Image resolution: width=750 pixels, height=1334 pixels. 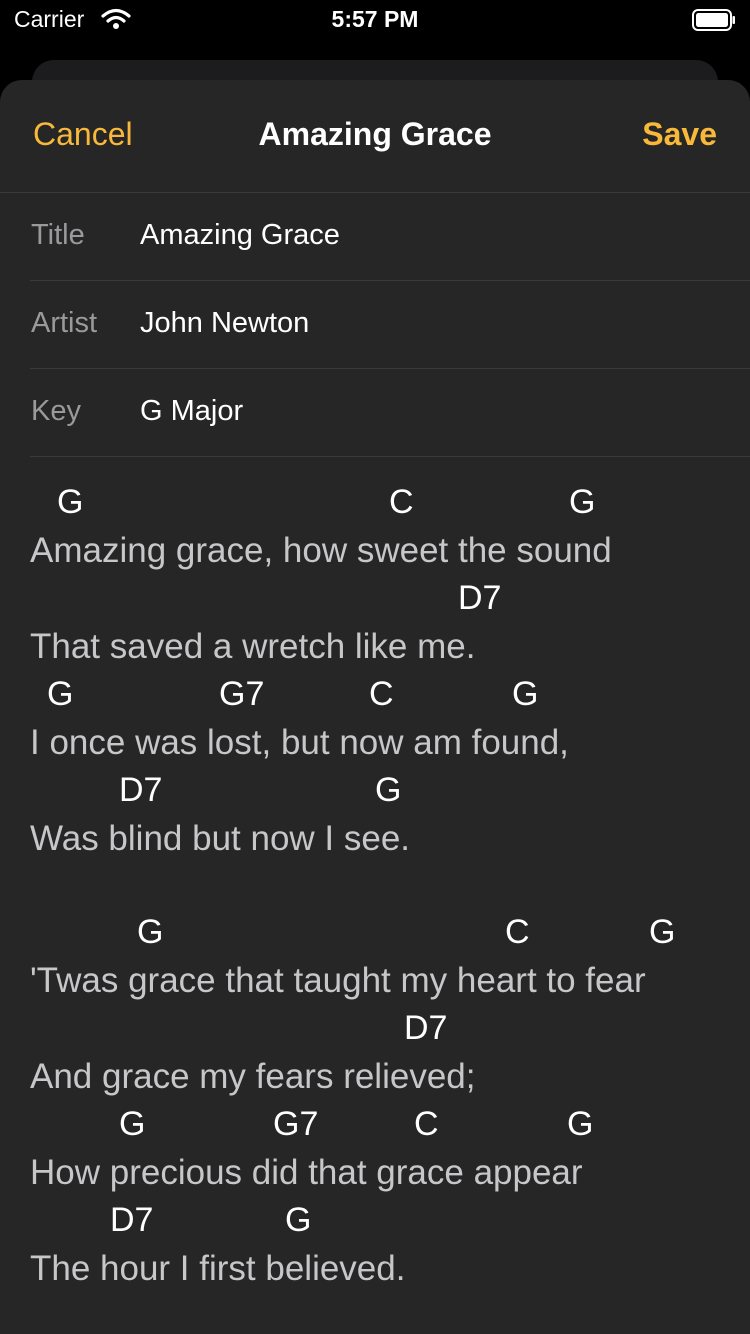 What do you see at coordinates (240, 235) in the screenshot?
I see `title-field: Amazing Grace` at bounding box center [240, 235].